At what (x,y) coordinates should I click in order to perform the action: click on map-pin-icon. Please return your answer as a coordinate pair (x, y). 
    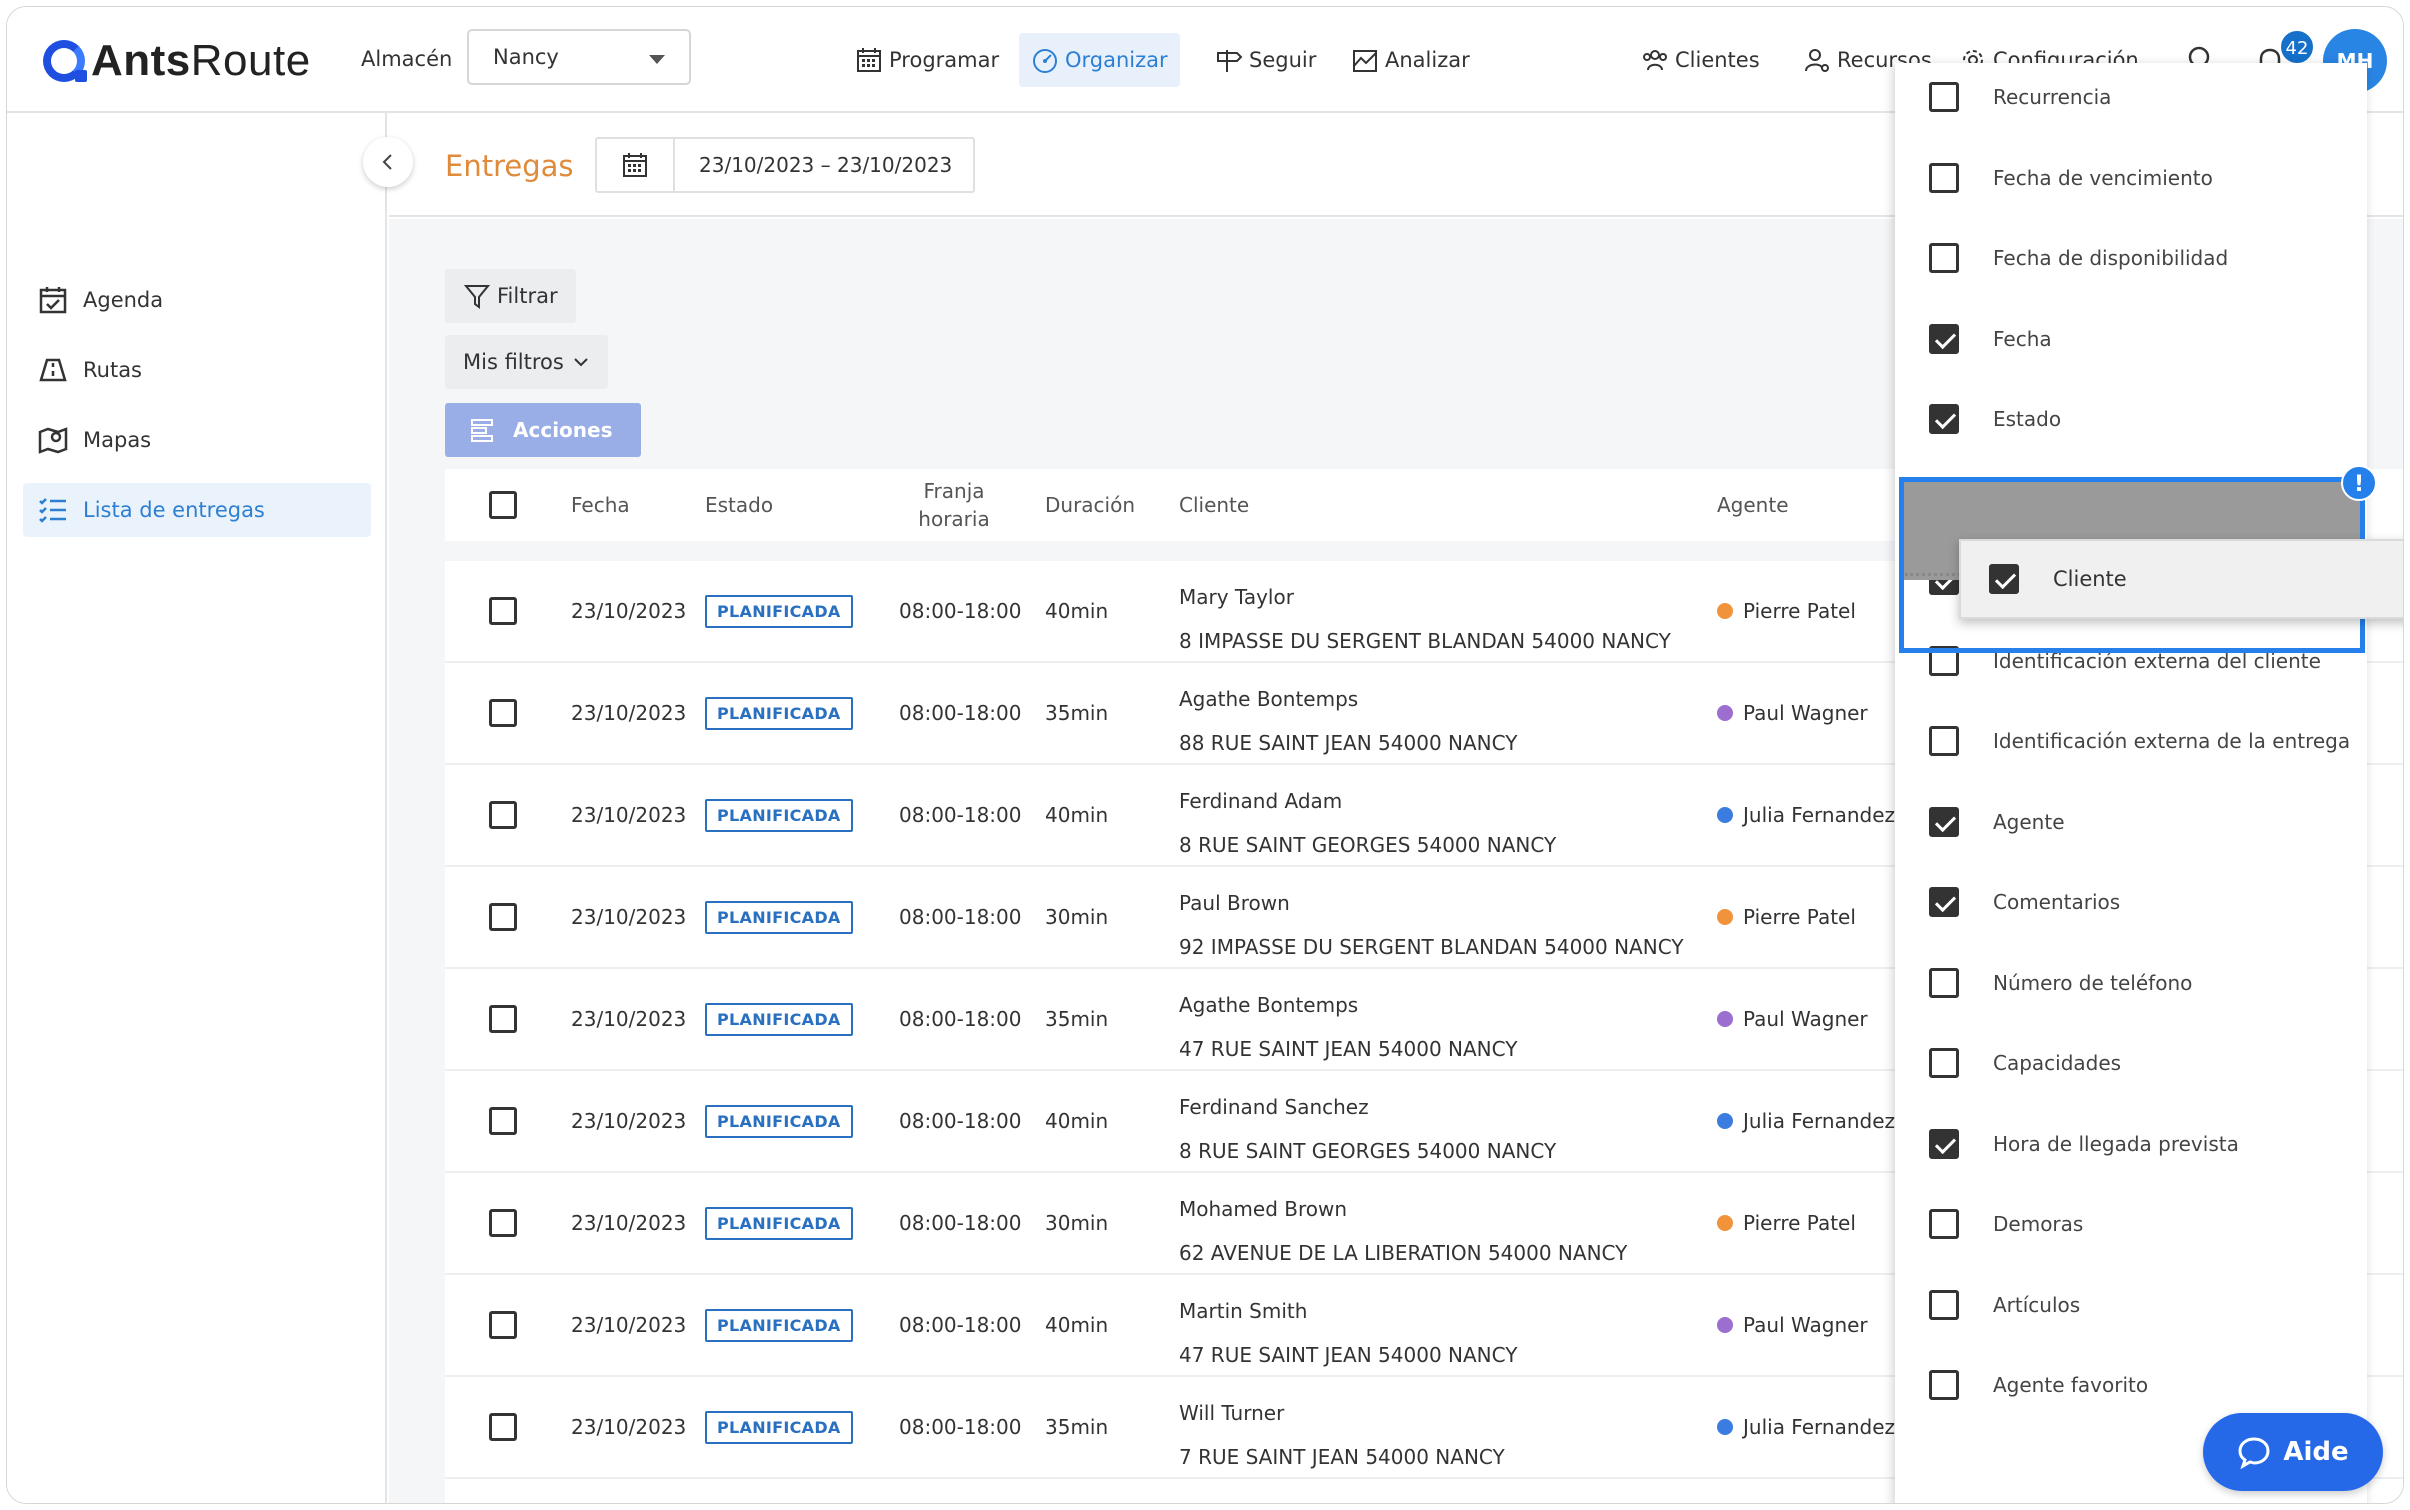
    Looking at the image, I should click on (53, 440).